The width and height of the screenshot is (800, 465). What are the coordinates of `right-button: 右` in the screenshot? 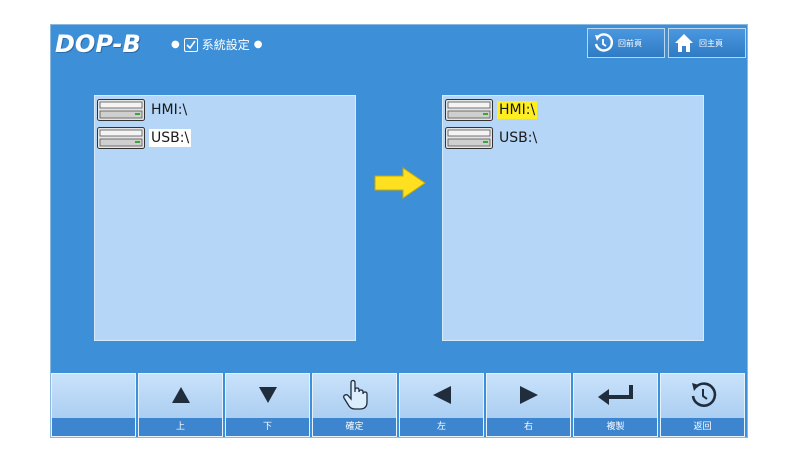 It's located at (528, 405).